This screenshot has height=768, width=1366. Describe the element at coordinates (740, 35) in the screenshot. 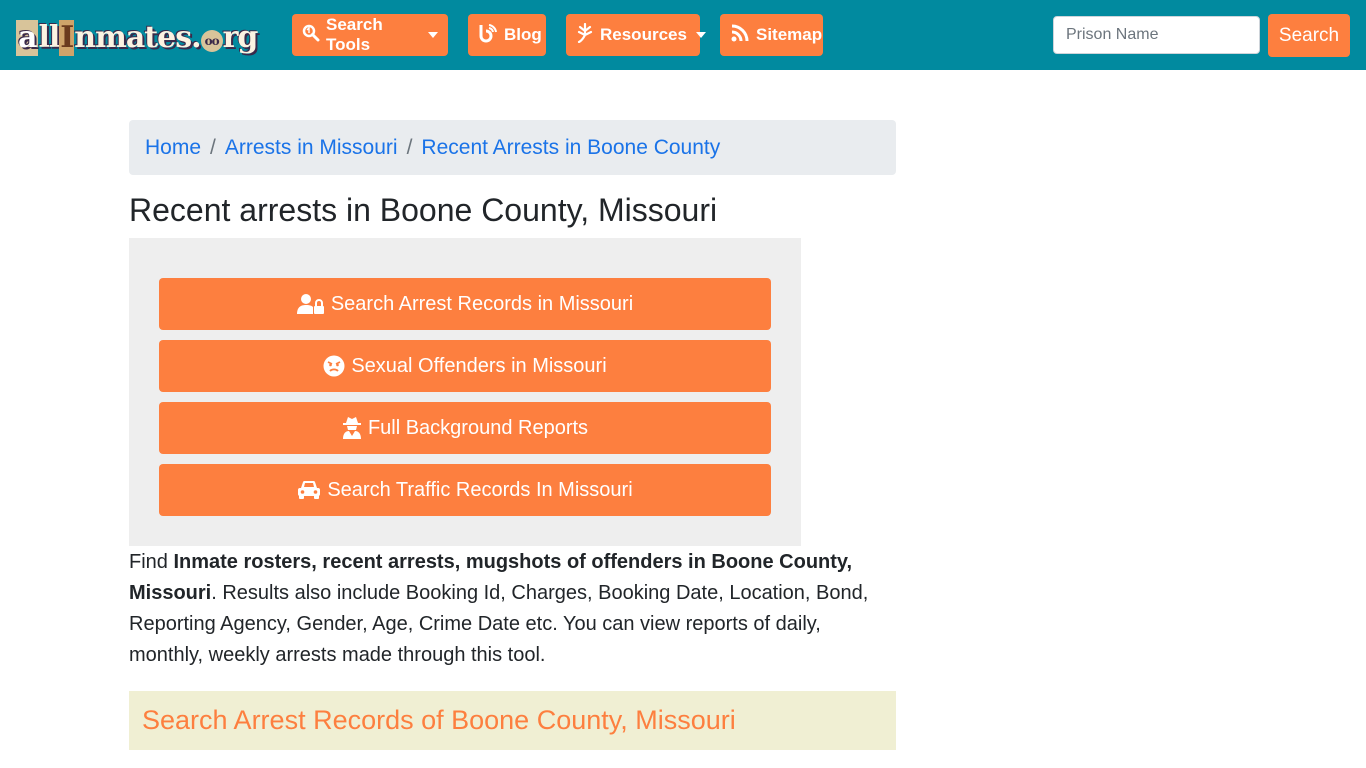

I see `rss-icon` at that location.